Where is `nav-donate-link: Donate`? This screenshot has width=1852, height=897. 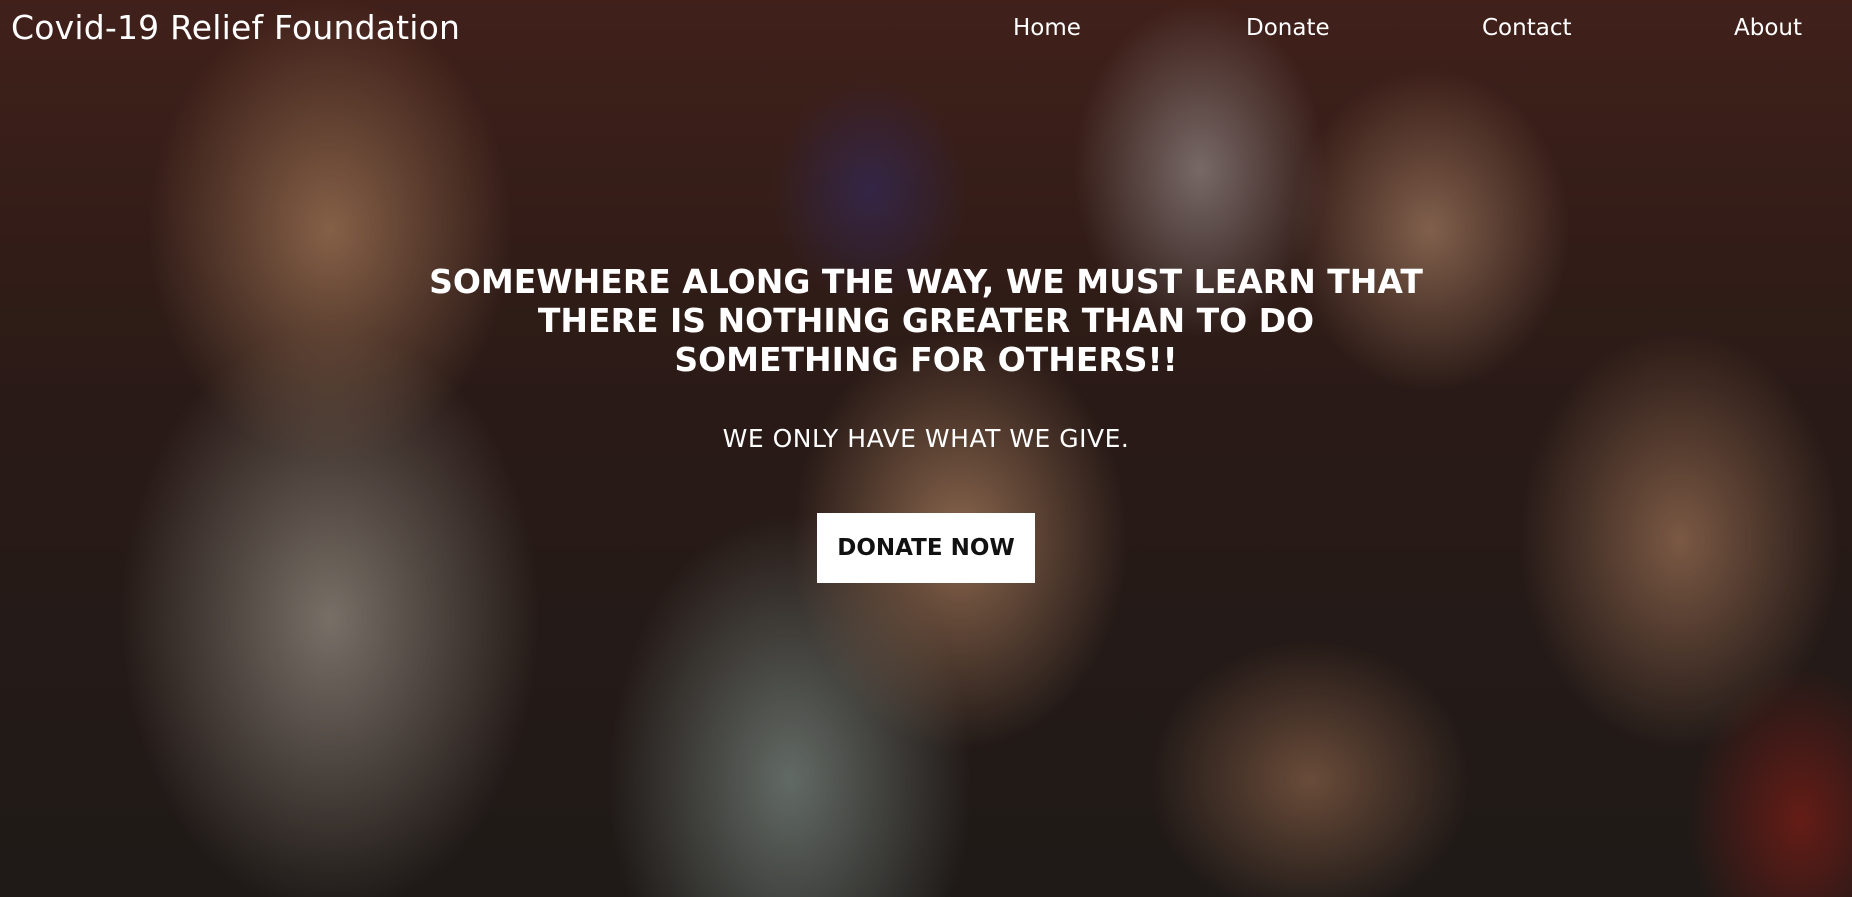 nav-donate-link: Donate is located at coordinates (1288, 28).